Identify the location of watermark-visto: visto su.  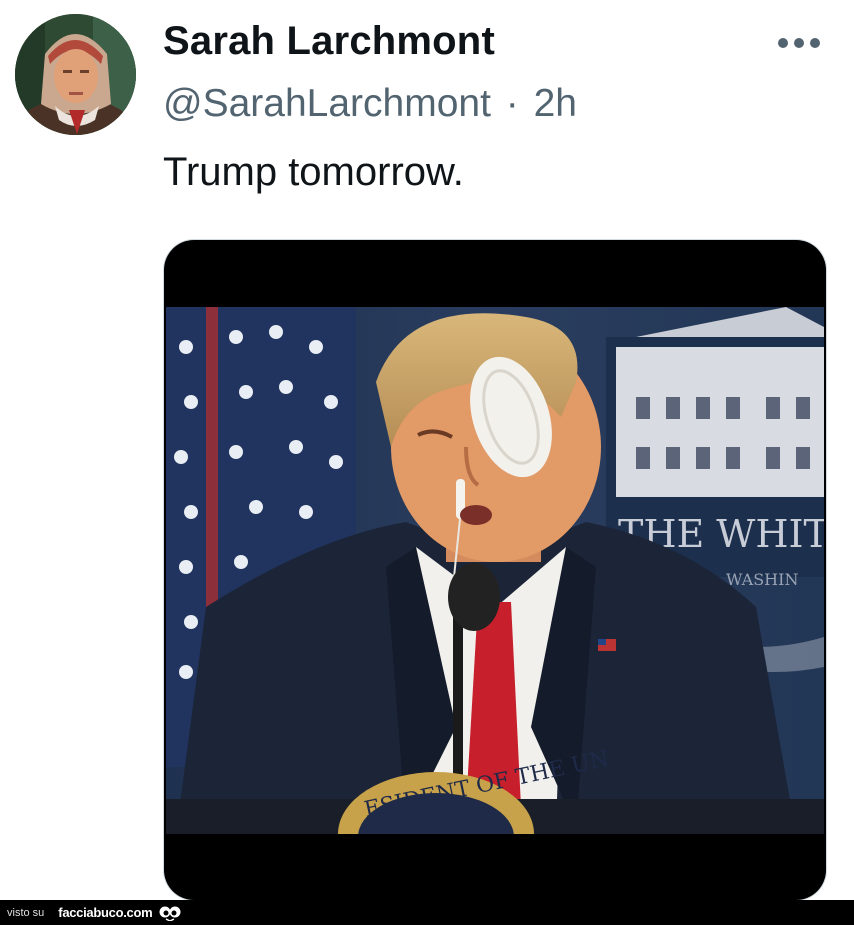
(26, 912).